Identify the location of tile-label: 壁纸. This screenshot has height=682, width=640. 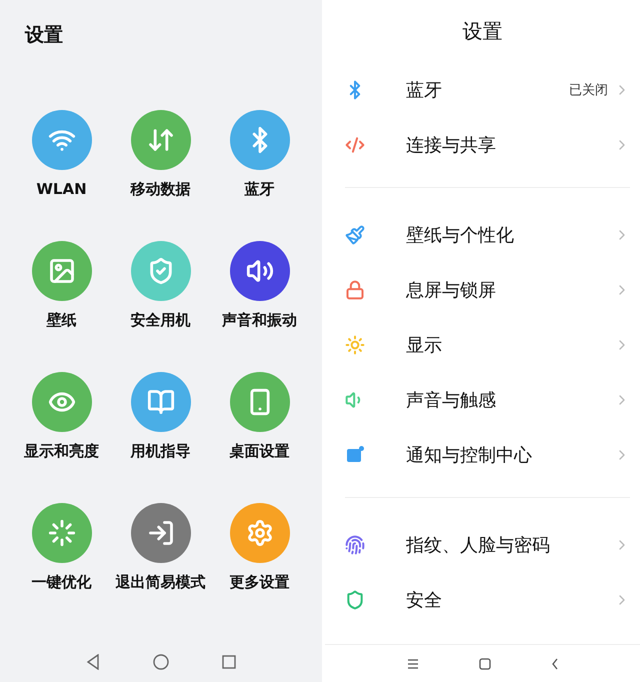
(61, 320).